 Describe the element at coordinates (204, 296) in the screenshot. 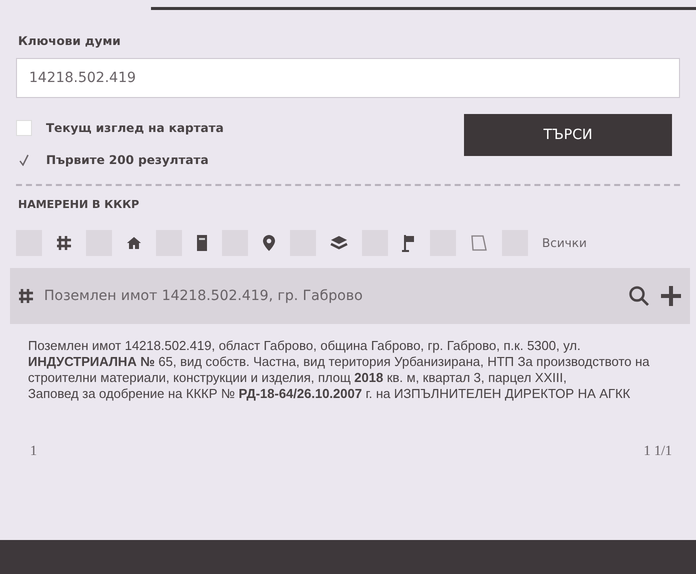

I see `result-title: Поземлен имот 14218.502.419, гр. Габрово` at that location.